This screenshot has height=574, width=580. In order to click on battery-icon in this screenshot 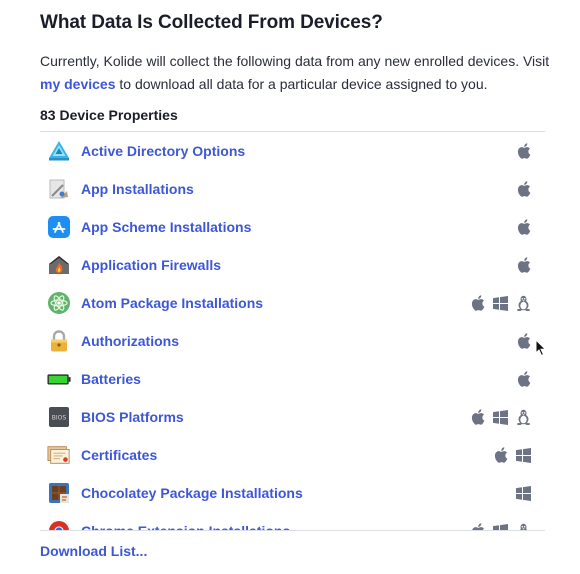, I will do `click(59, 379)`.